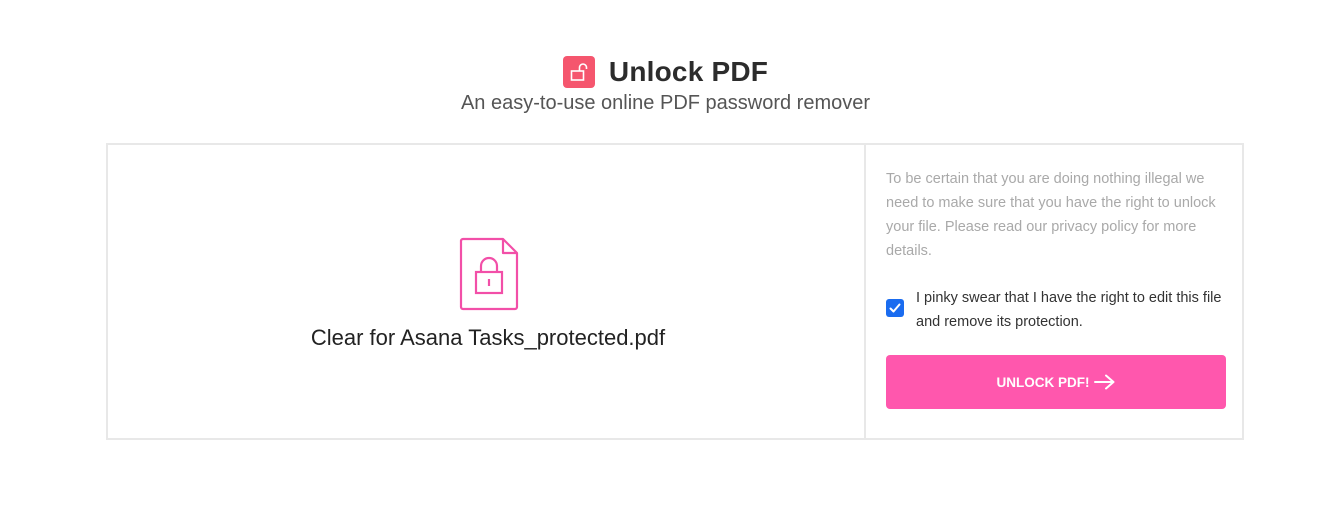 The height and width of the screenshot is (512, 1331). I want to click on checkmark-icon, so click(895, 308).